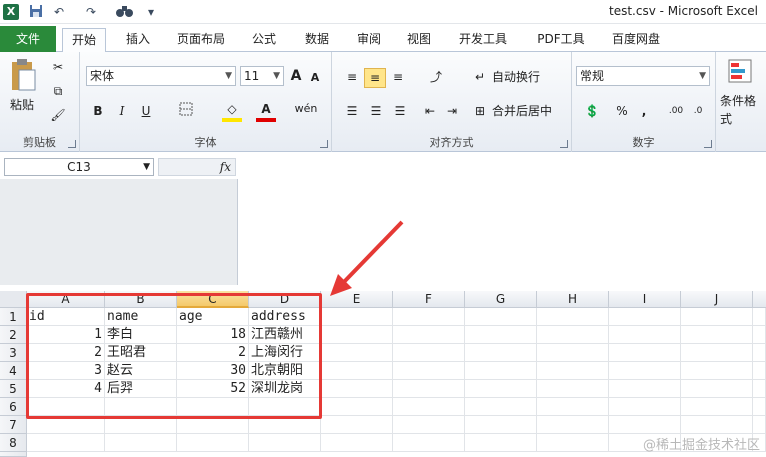  I want to click on watermark: @稀土掘金技术社区, so click(701, 445).